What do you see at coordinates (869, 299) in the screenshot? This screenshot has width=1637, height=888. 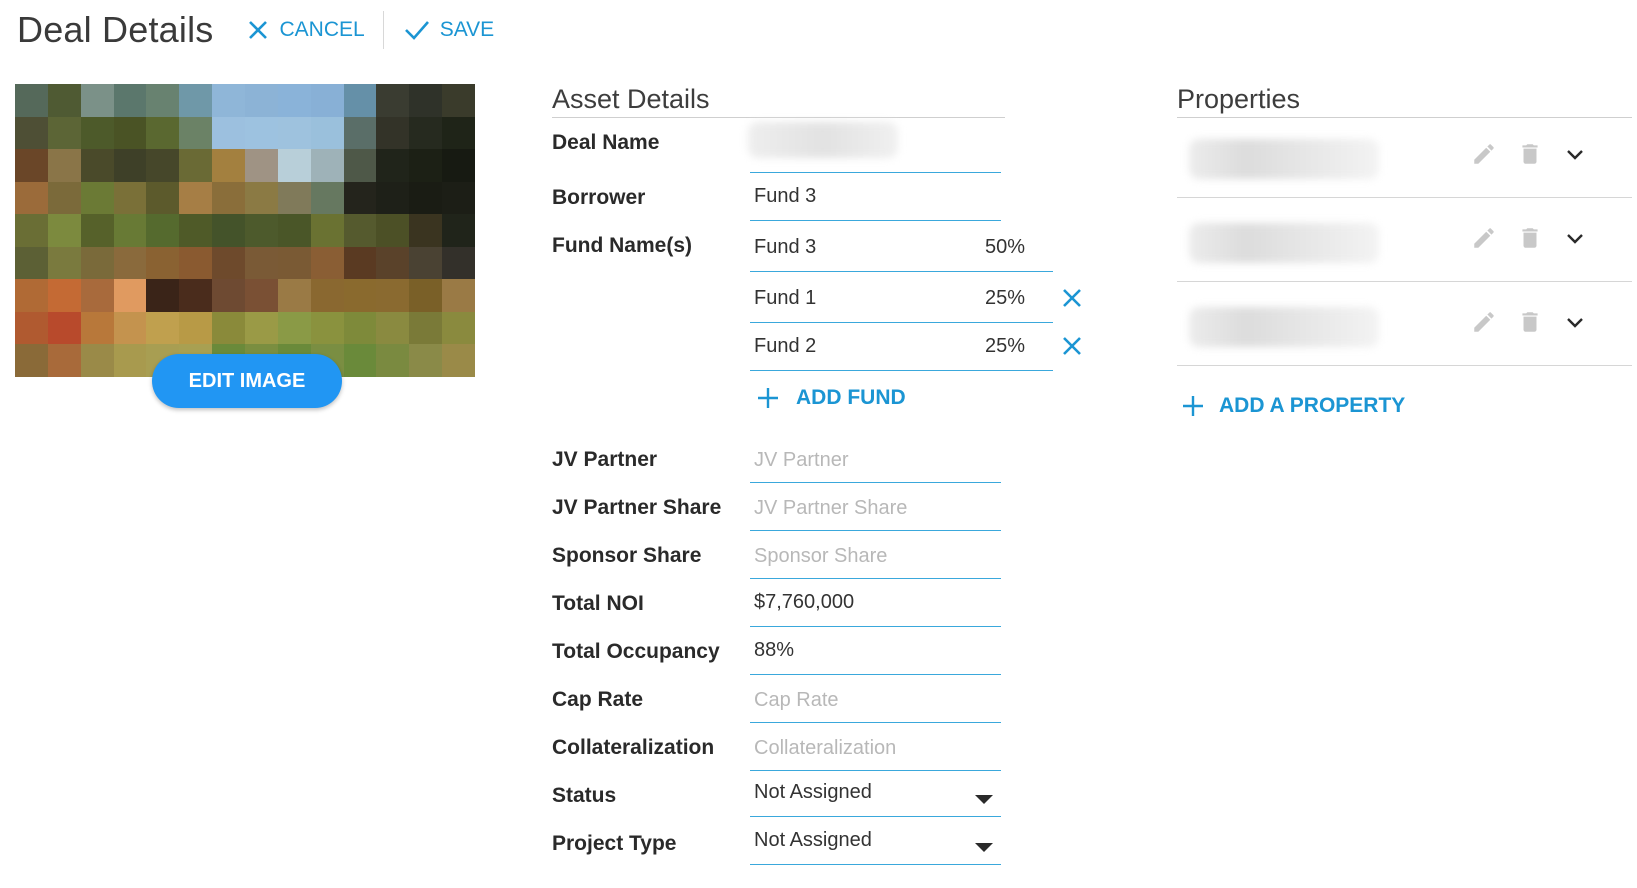 I see `fund-name-field: Fund 1` at bounding box center [869, 299].